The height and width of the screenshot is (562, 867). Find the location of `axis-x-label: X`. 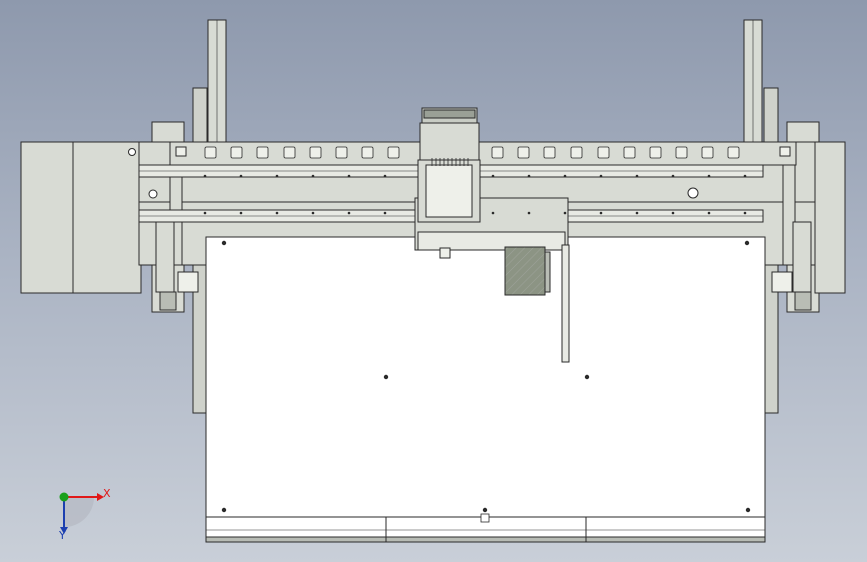

axis-x-label: X is located at coordinates (107, 493).